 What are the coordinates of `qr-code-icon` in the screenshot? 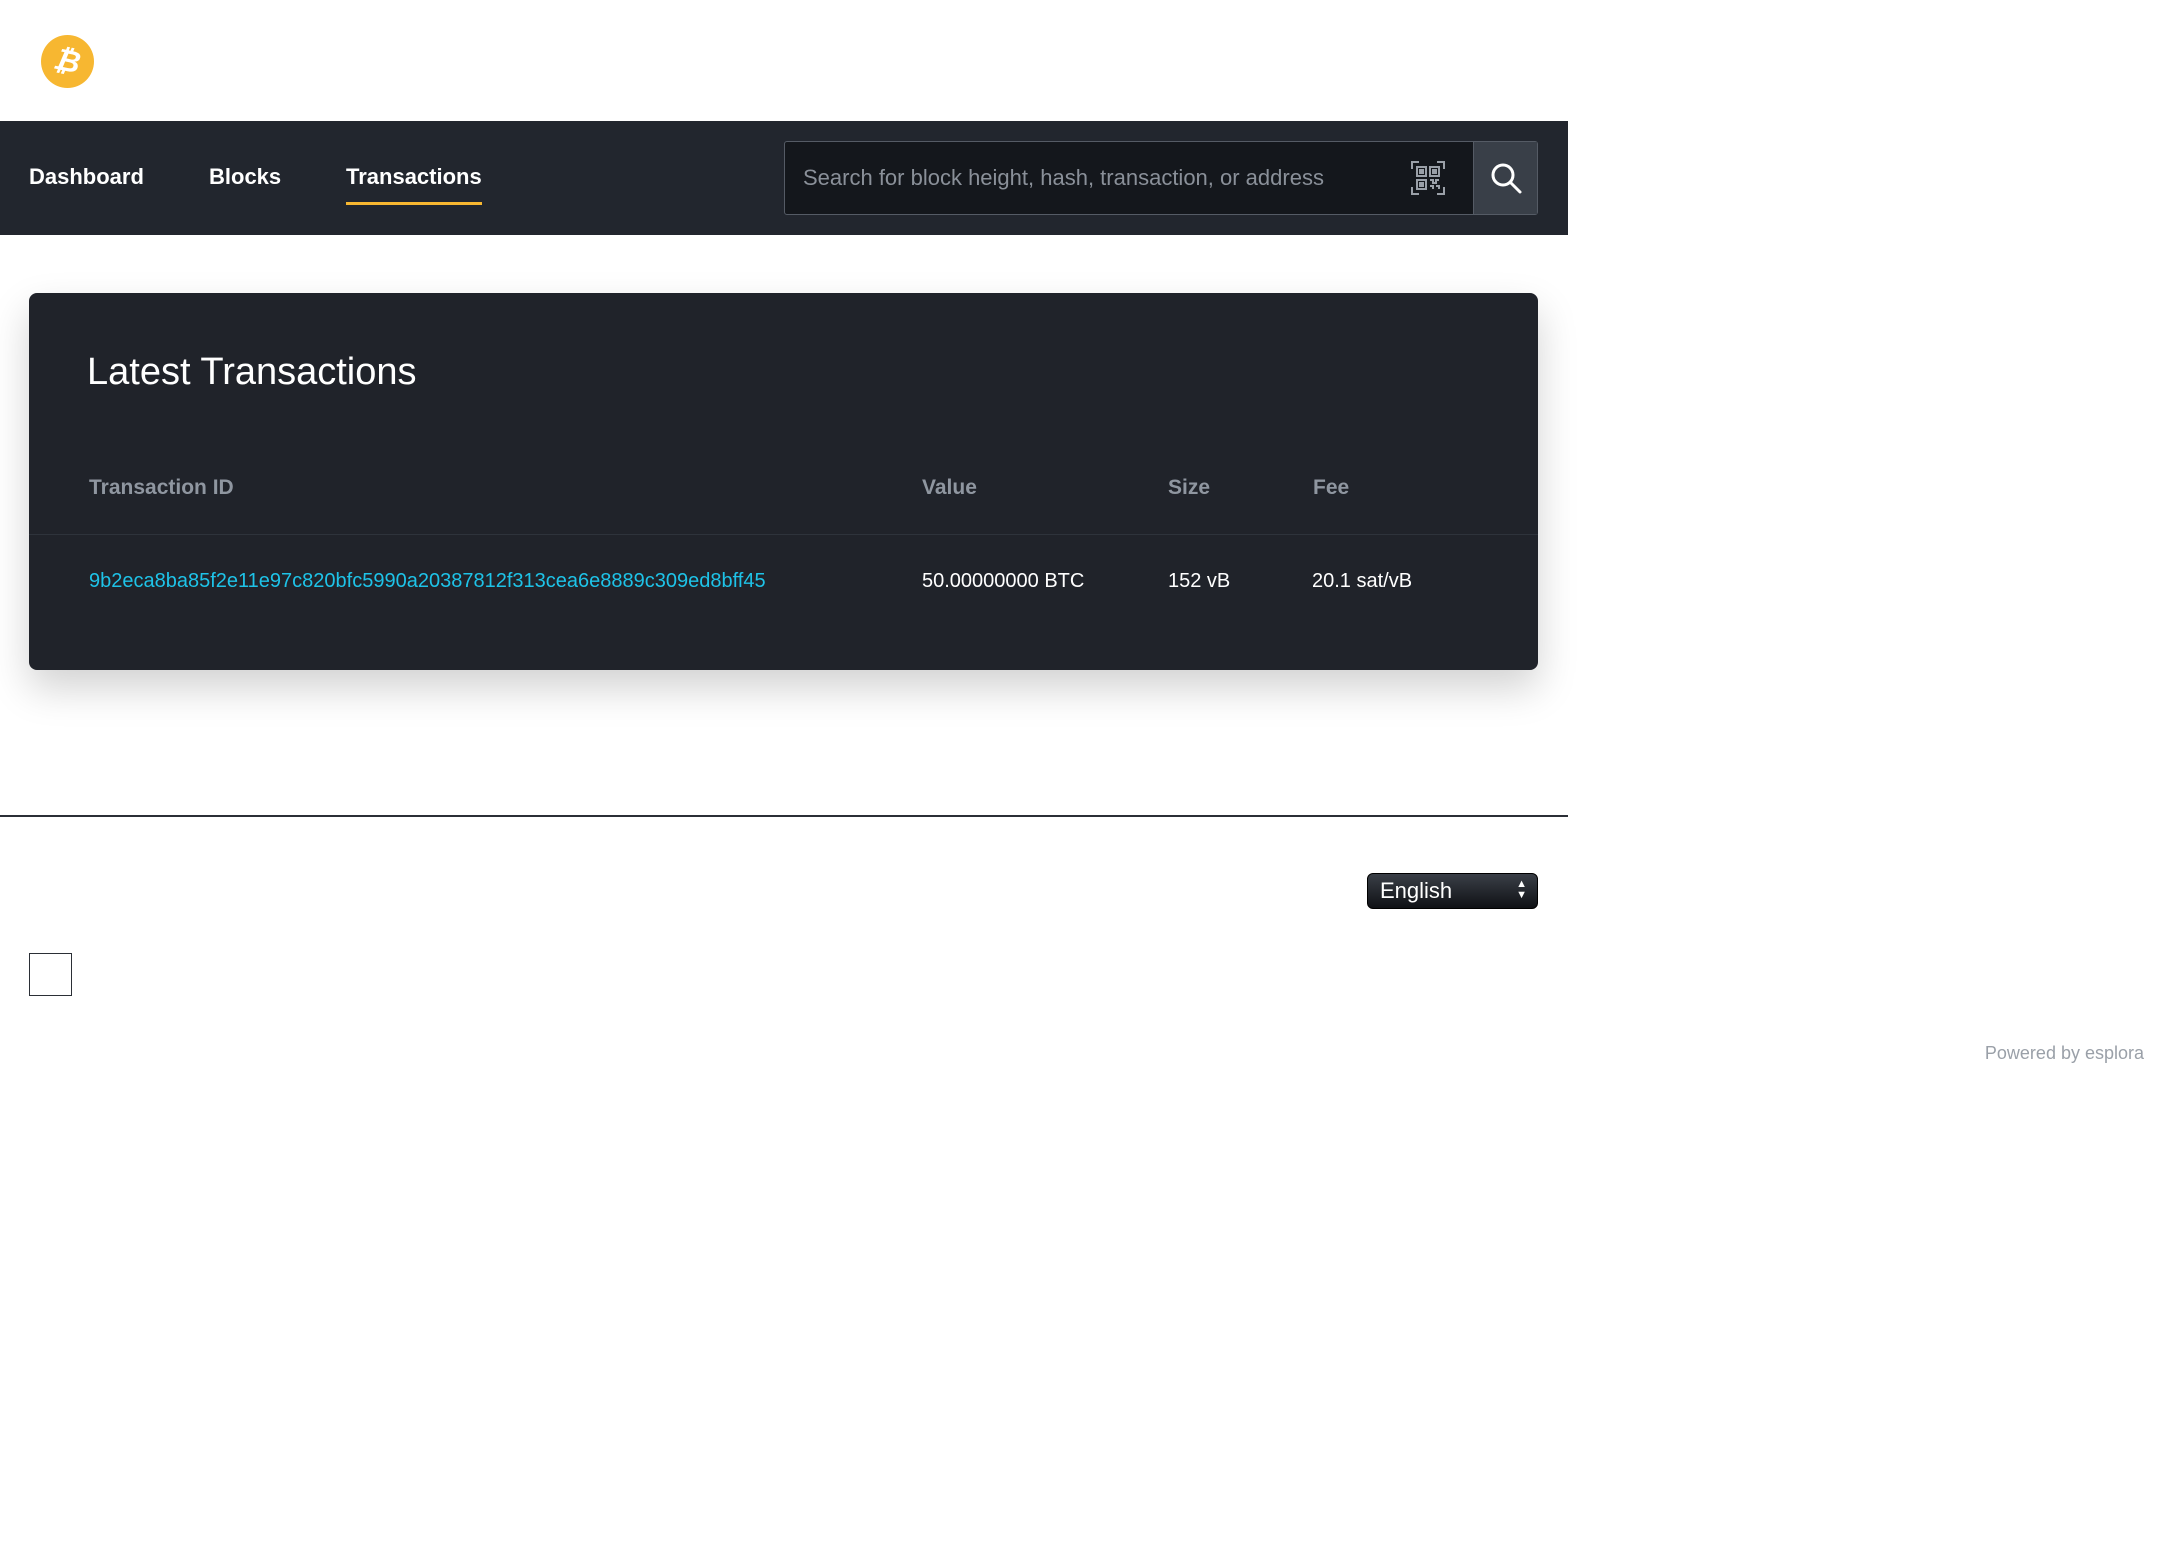 It's located at (1428, 178).